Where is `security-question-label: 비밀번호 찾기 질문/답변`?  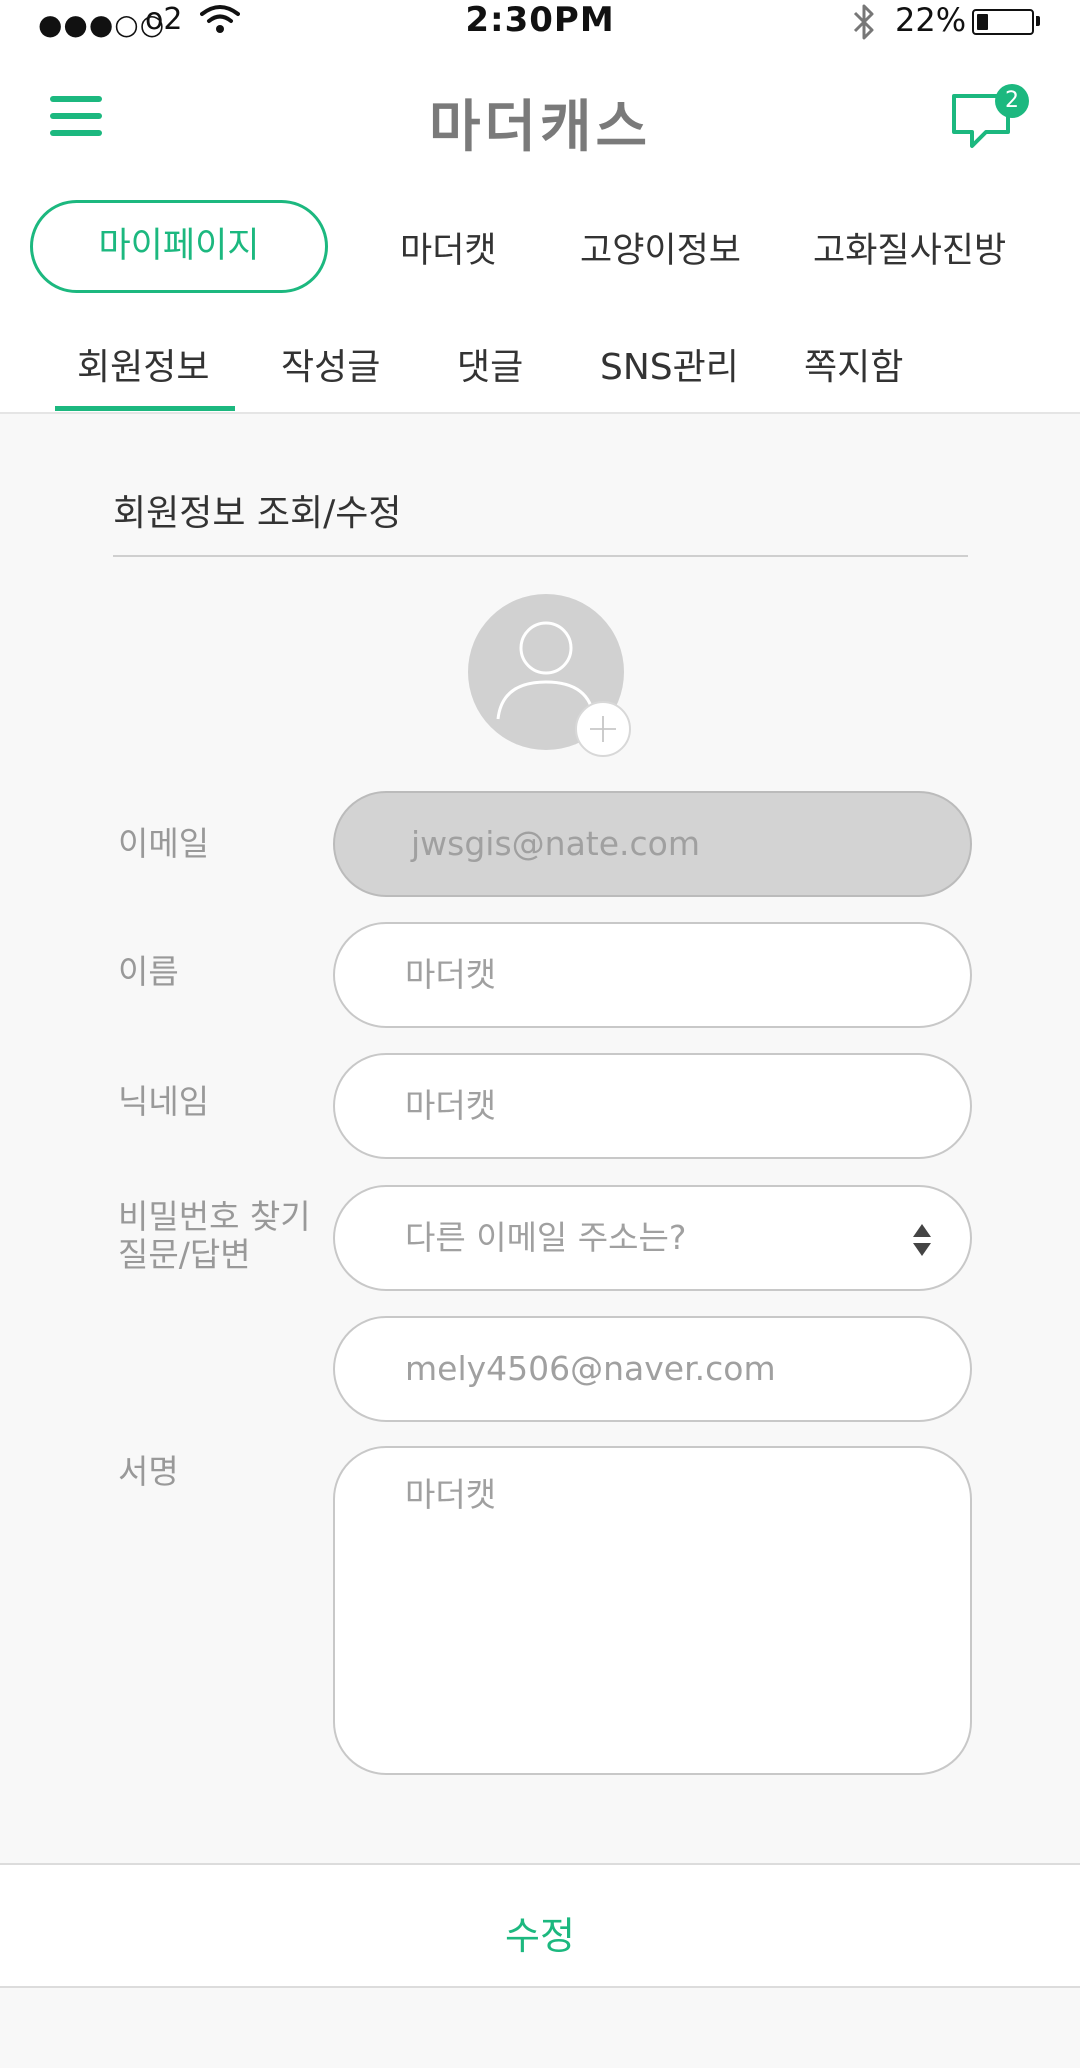
security-question-label: 비밀번호 찾기 질문/답변 is located at coordinates (214, 1236).